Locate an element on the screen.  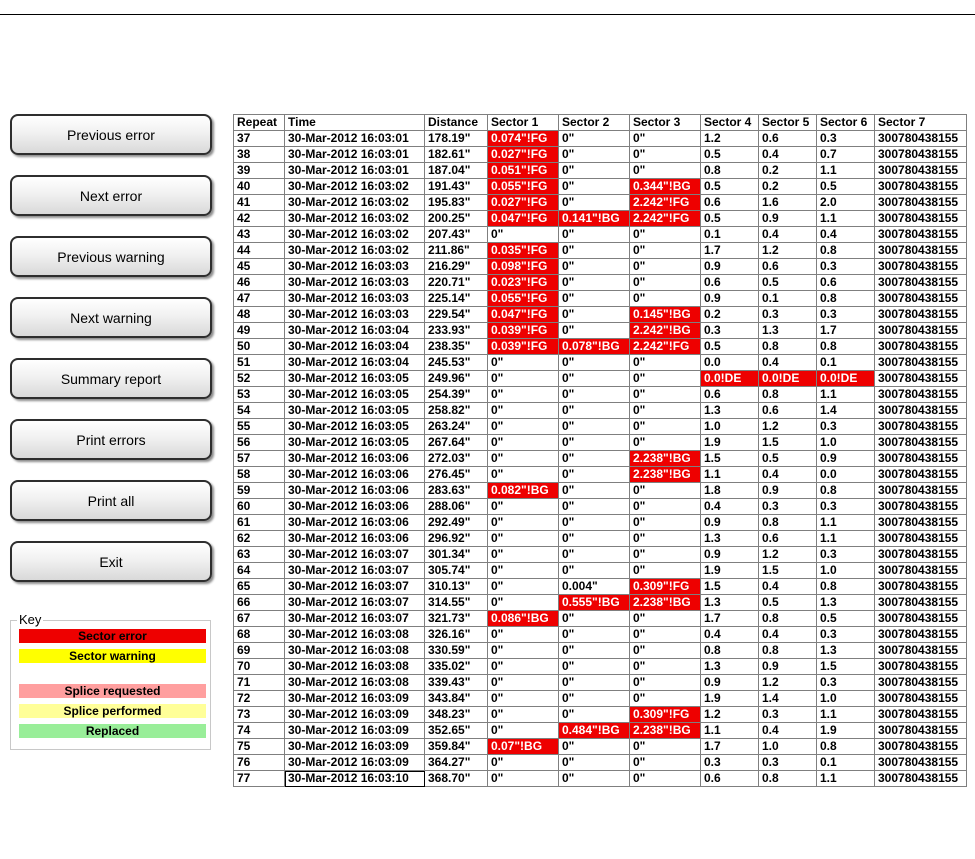
cell-sector-5: 0.3 is located at coordinates (787, 314).